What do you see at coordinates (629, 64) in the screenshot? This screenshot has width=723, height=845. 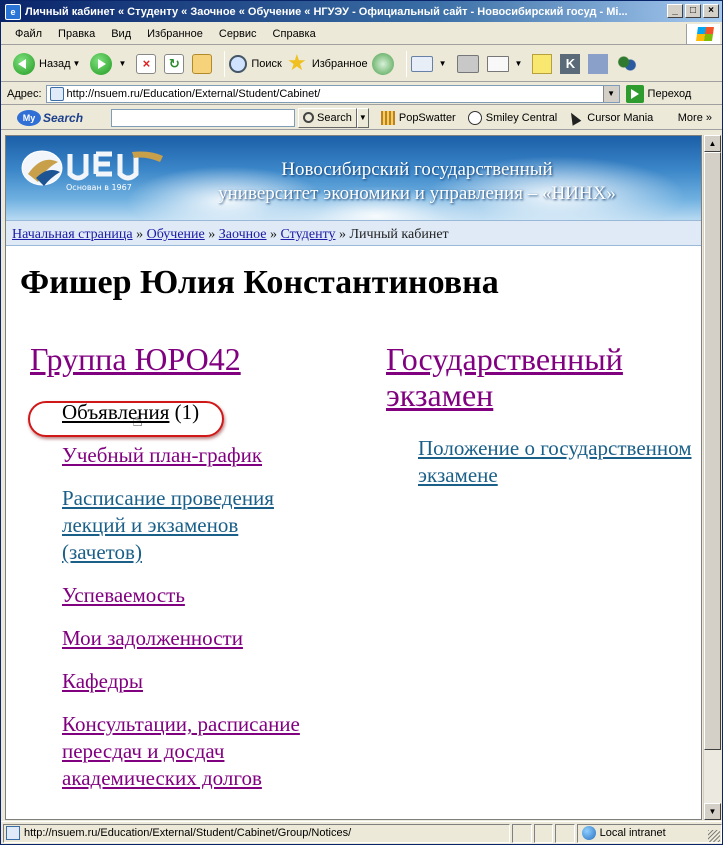 I see `messenger-button` at bounding box center [629, 64].